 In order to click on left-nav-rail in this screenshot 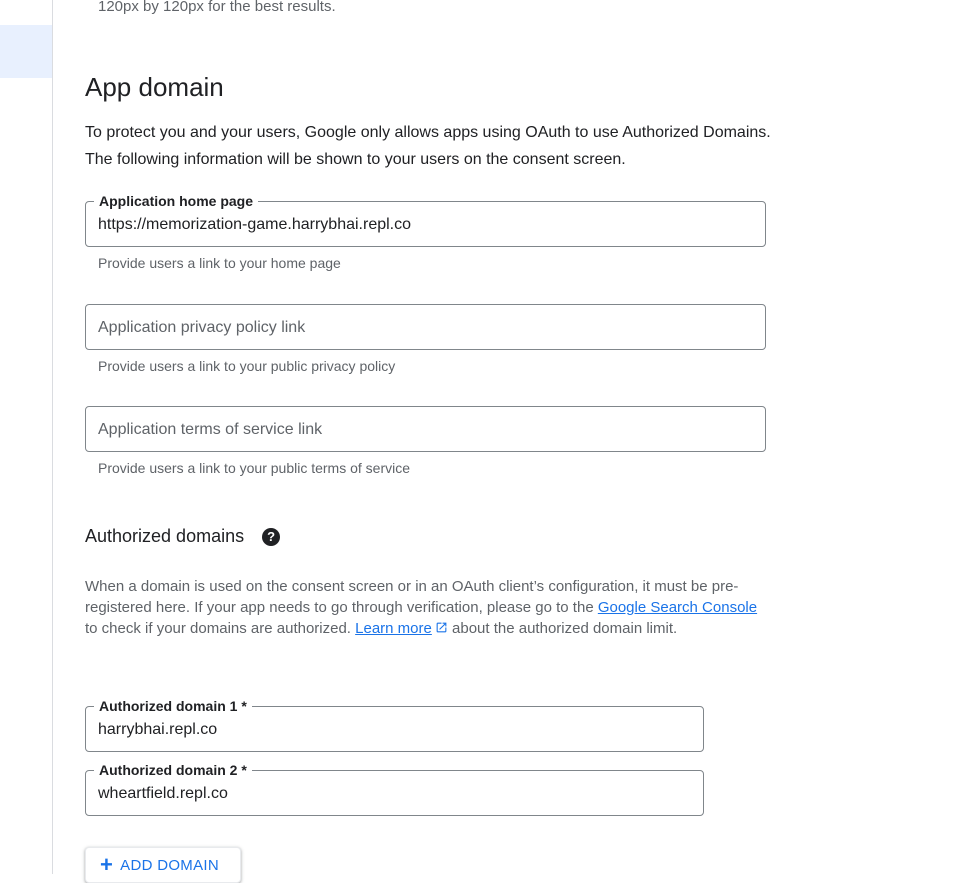, I will do `click(26, 437)`.